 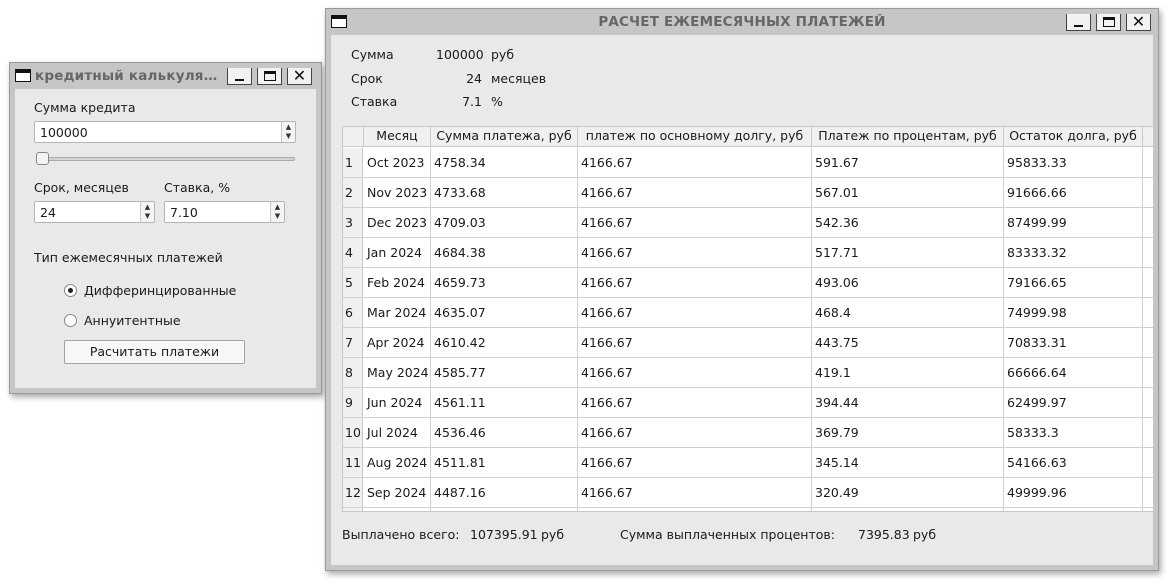 I want to click on cell-month: Jul 2024, so click(x=397, y=432).